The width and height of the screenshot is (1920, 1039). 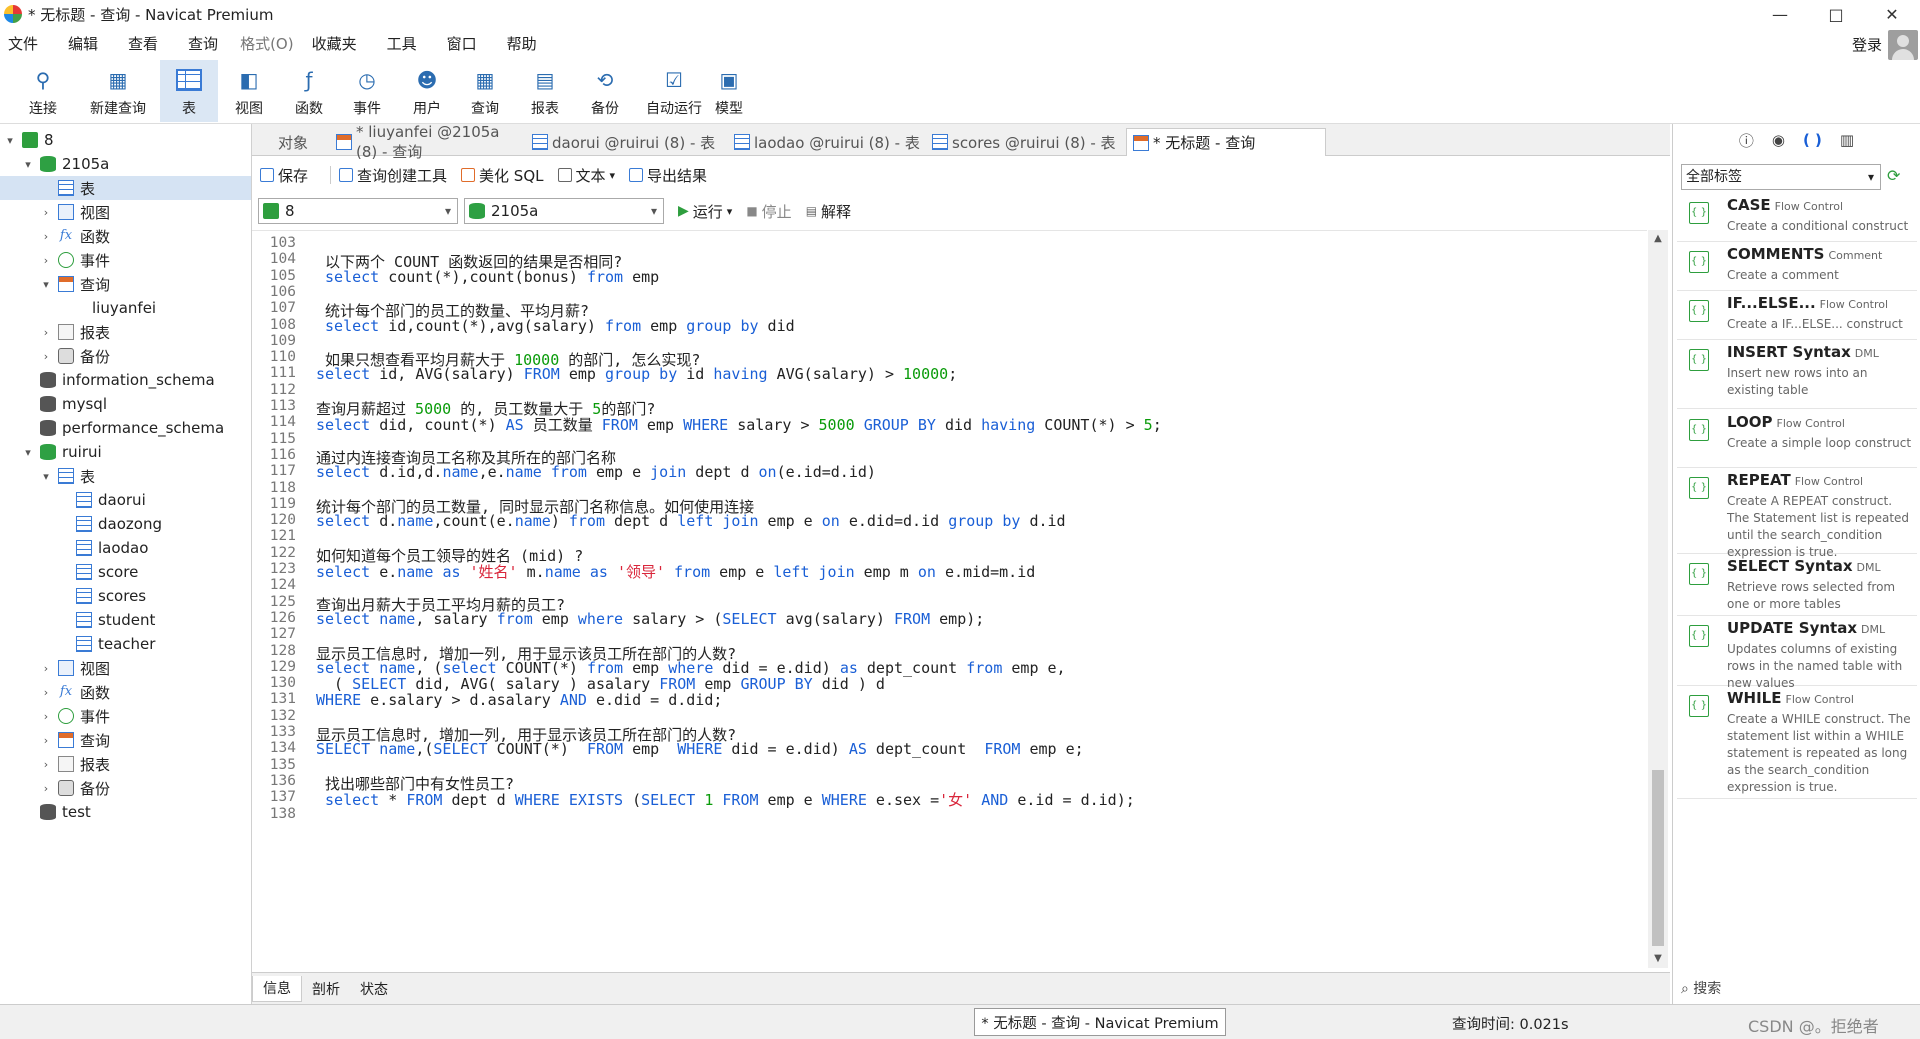 I want to click on tree-item: laodao, so click(x=125, y=548).